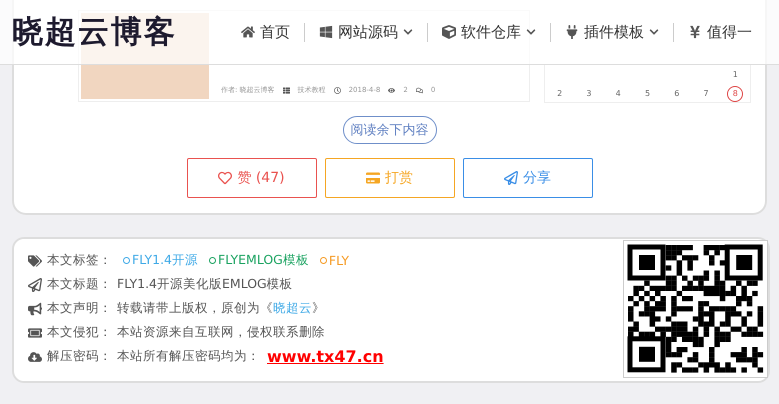 Image resolution: width=779 pixels, height=404 pixels. Describe the element at coordinates (389, 130) in the screenshot. I see `read-more-button: 阅读余下内容` at that location.